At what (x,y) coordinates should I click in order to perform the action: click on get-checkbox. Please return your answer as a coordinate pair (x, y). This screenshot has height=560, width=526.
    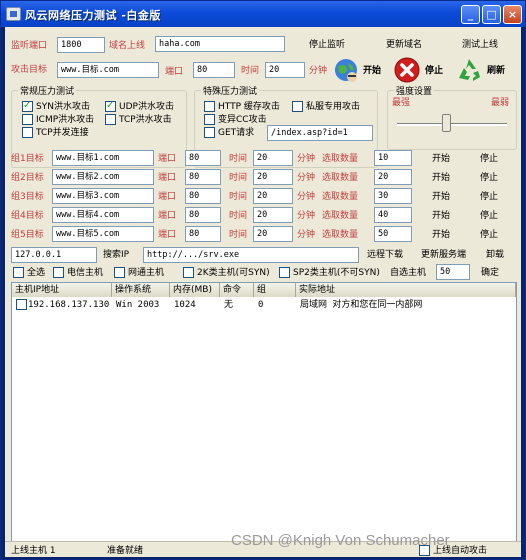
    Looking at the image, I should click on (209, 132).